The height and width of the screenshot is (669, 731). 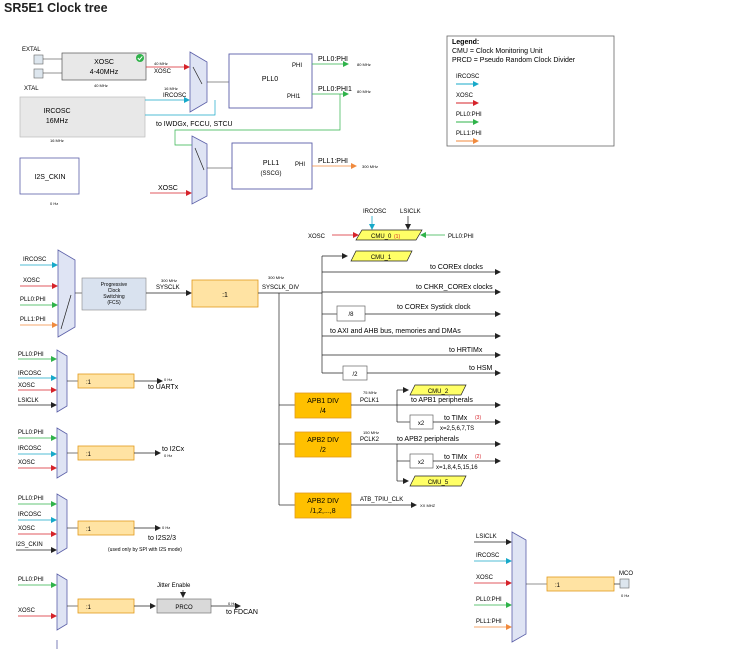 I want to click on pll1-mux-icon, so click(x=199, y=170).